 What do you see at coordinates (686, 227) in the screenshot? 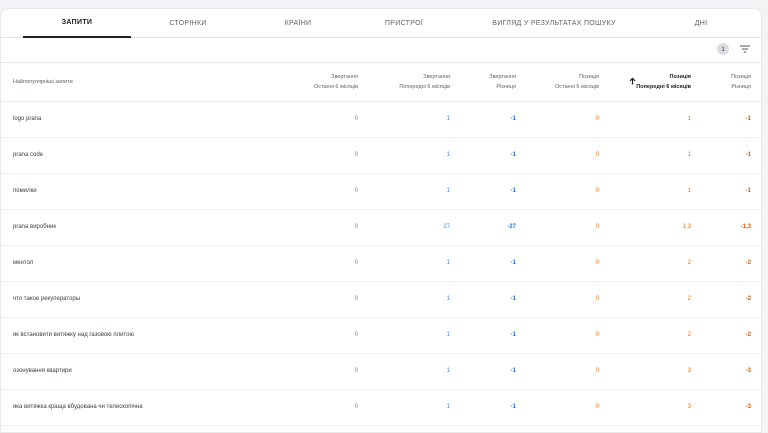
I see `position-prev-cell: 1,3` at bounding box center [686, 227].